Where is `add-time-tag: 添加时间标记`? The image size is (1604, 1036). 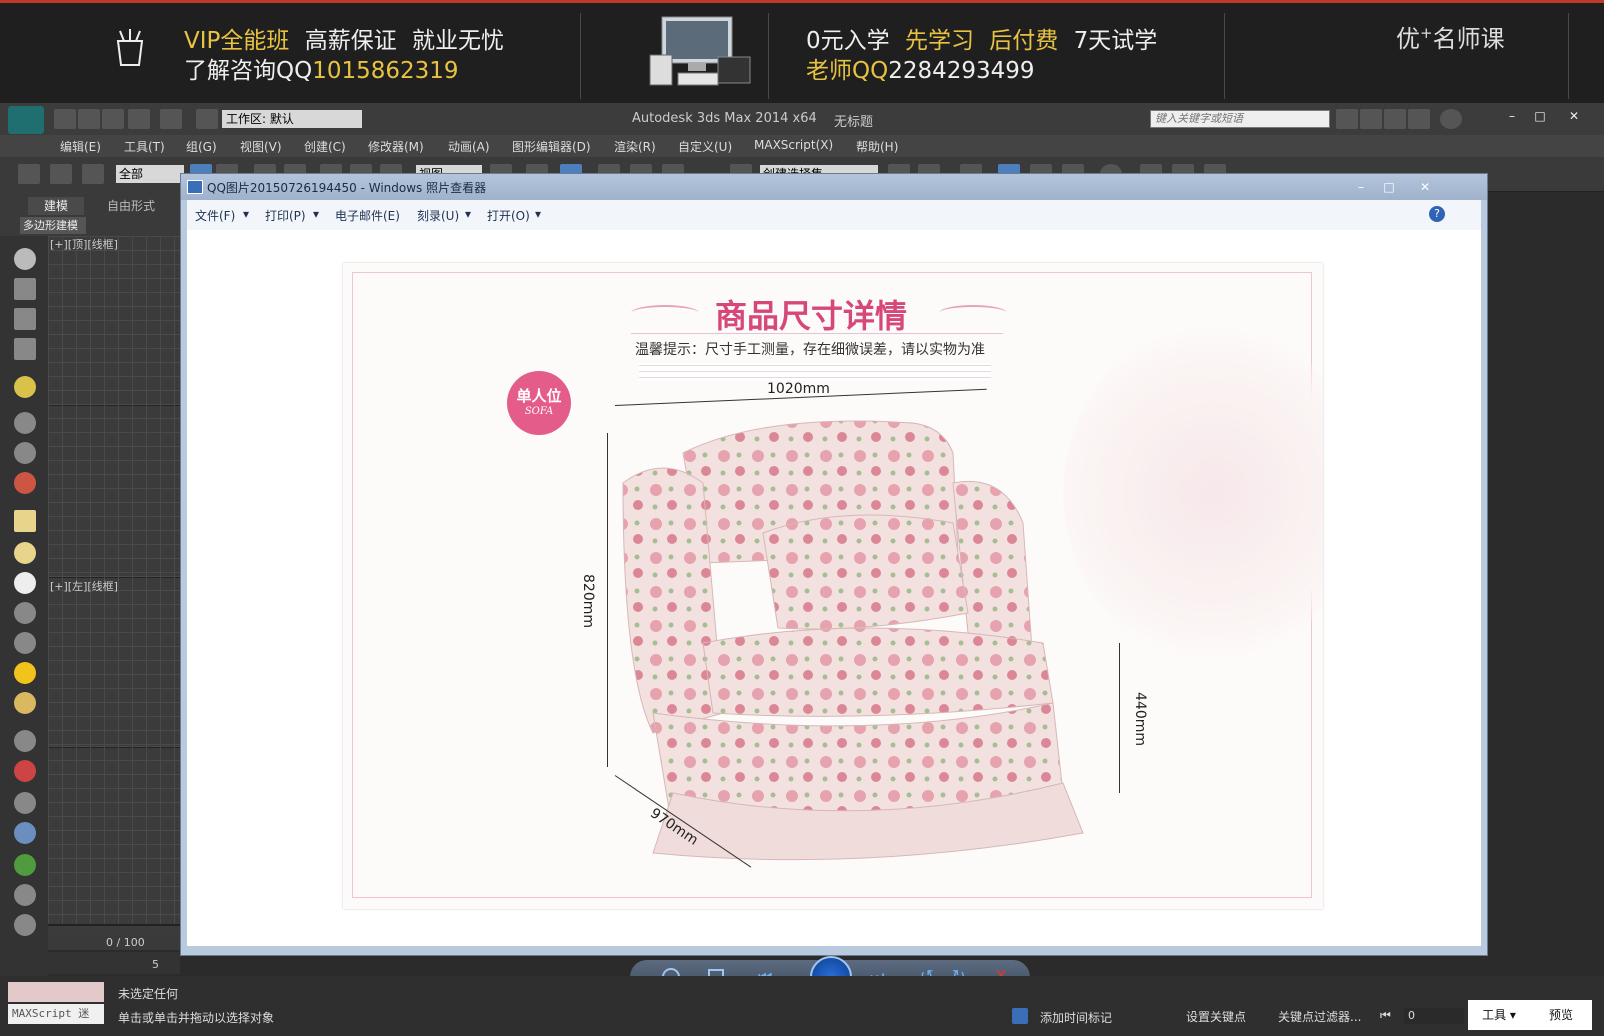 add-time-tag: 添加时间标记 is located at coordinates (1076, 1017).